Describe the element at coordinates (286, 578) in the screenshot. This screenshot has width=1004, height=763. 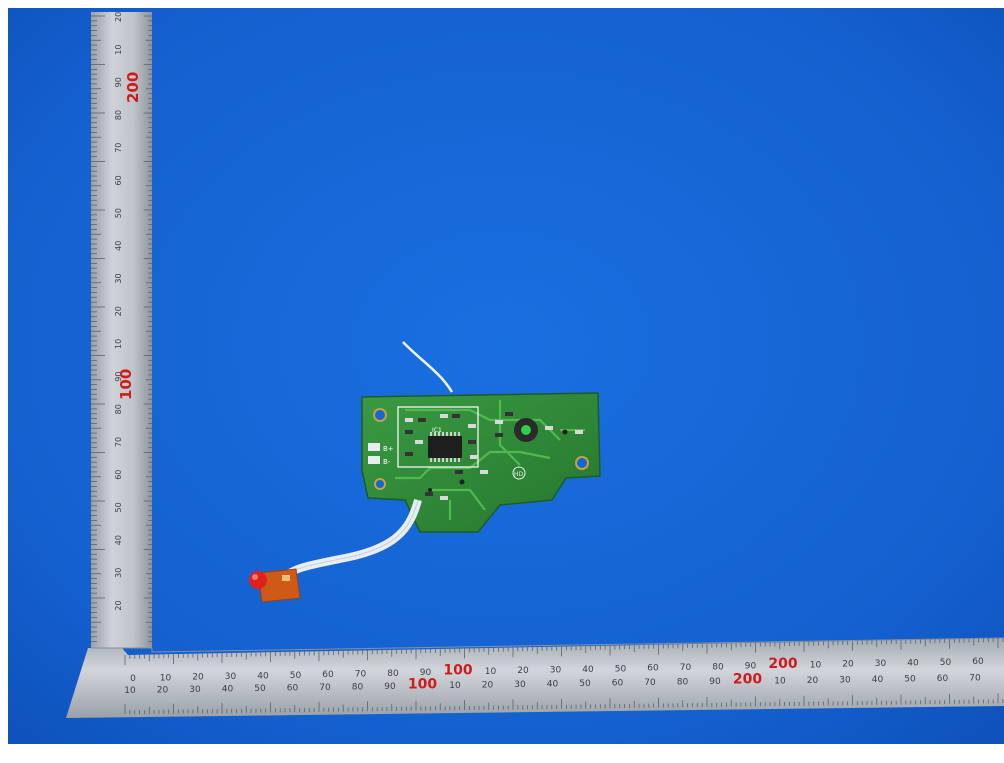
I see `led-pad` at that location.